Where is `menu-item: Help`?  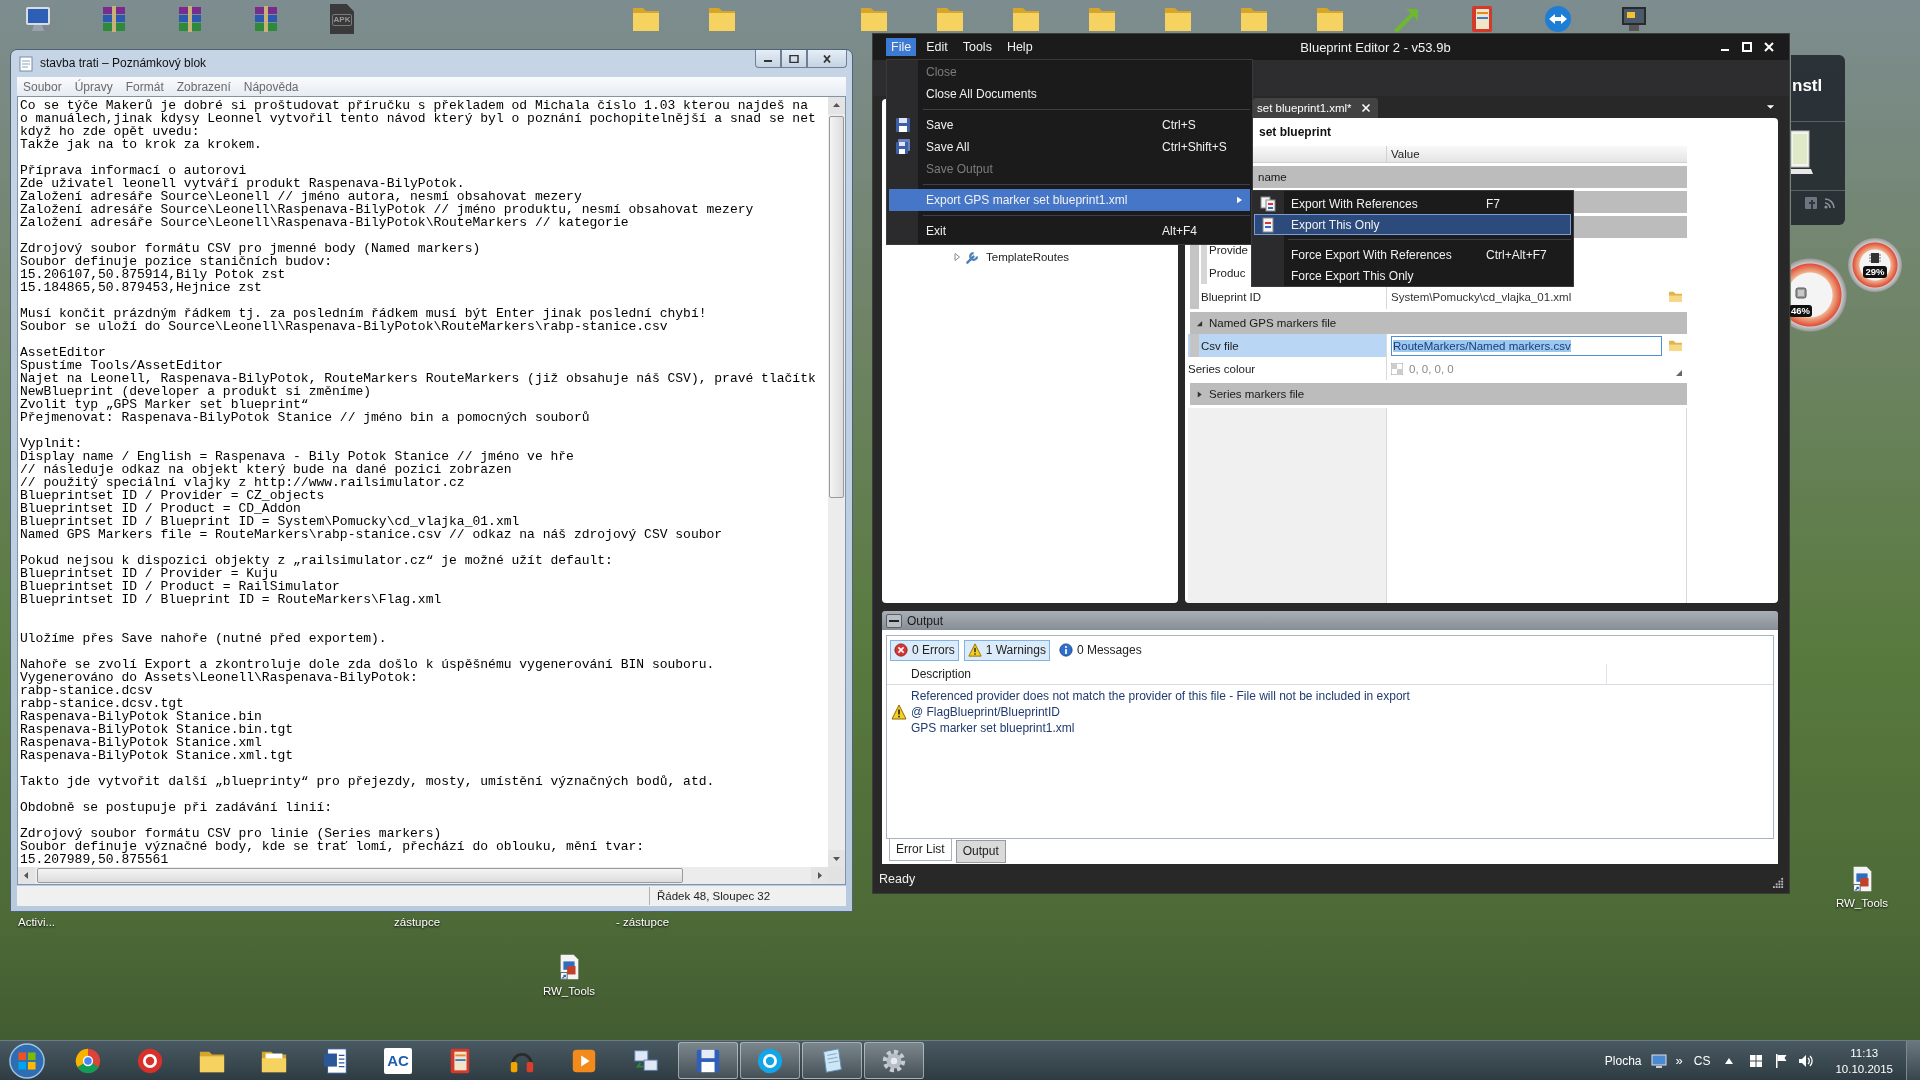
menu-item: Help is located at coordinates (1019, 47).